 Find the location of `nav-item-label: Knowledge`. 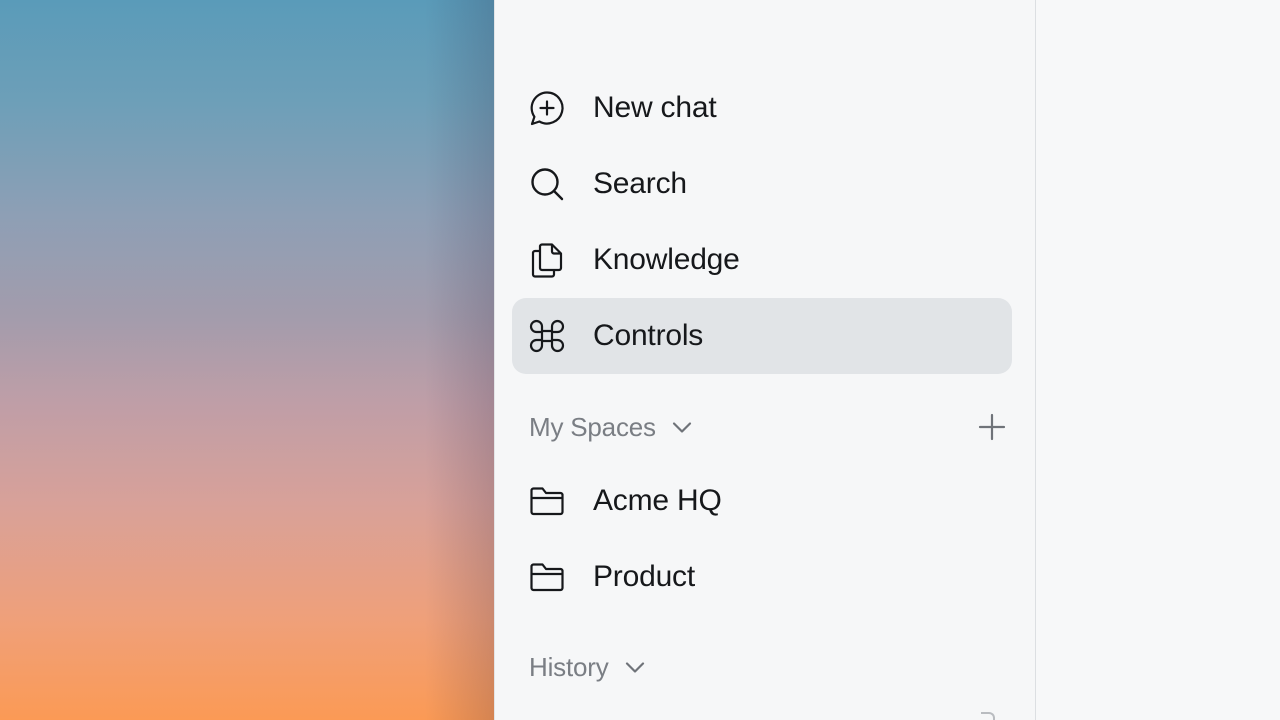

nav-item-label: Knowledge is located at coordinates (666, 259).